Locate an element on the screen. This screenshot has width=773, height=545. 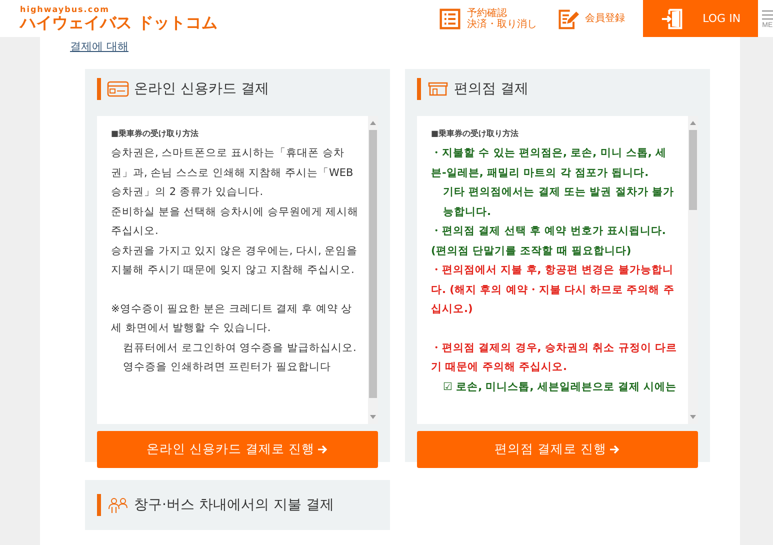
info-text: 승차권은, 스마트폰으로 표시하는「휴대폰 승차권」과, 손님 스스로 인쇄해 지참해 주시는「WEB 승차권」의 2 종류가 있습니다. is located at coordinates (232, 173).